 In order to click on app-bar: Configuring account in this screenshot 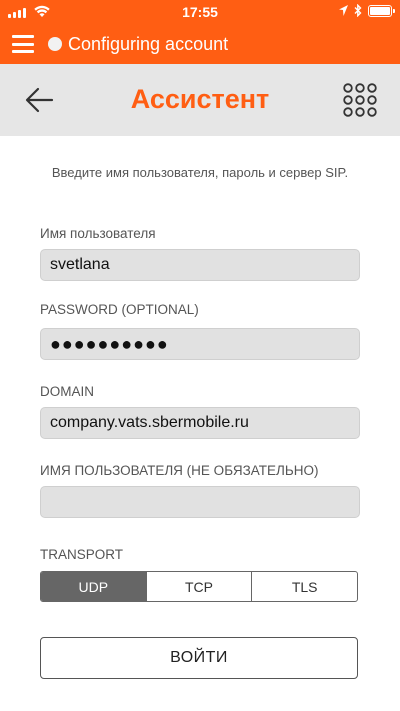, I will do `click(200, 44)`.